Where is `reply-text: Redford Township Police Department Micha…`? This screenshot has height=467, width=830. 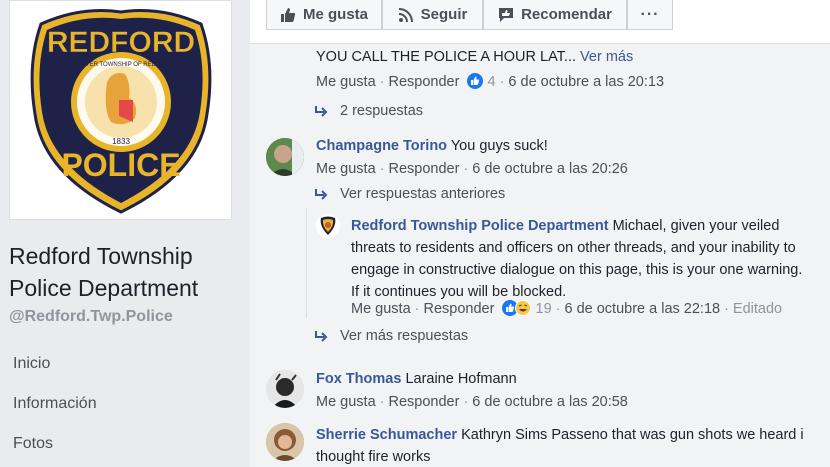 reply-text: Redford Township Police Department Micha… is located at coordinates (576, 259).